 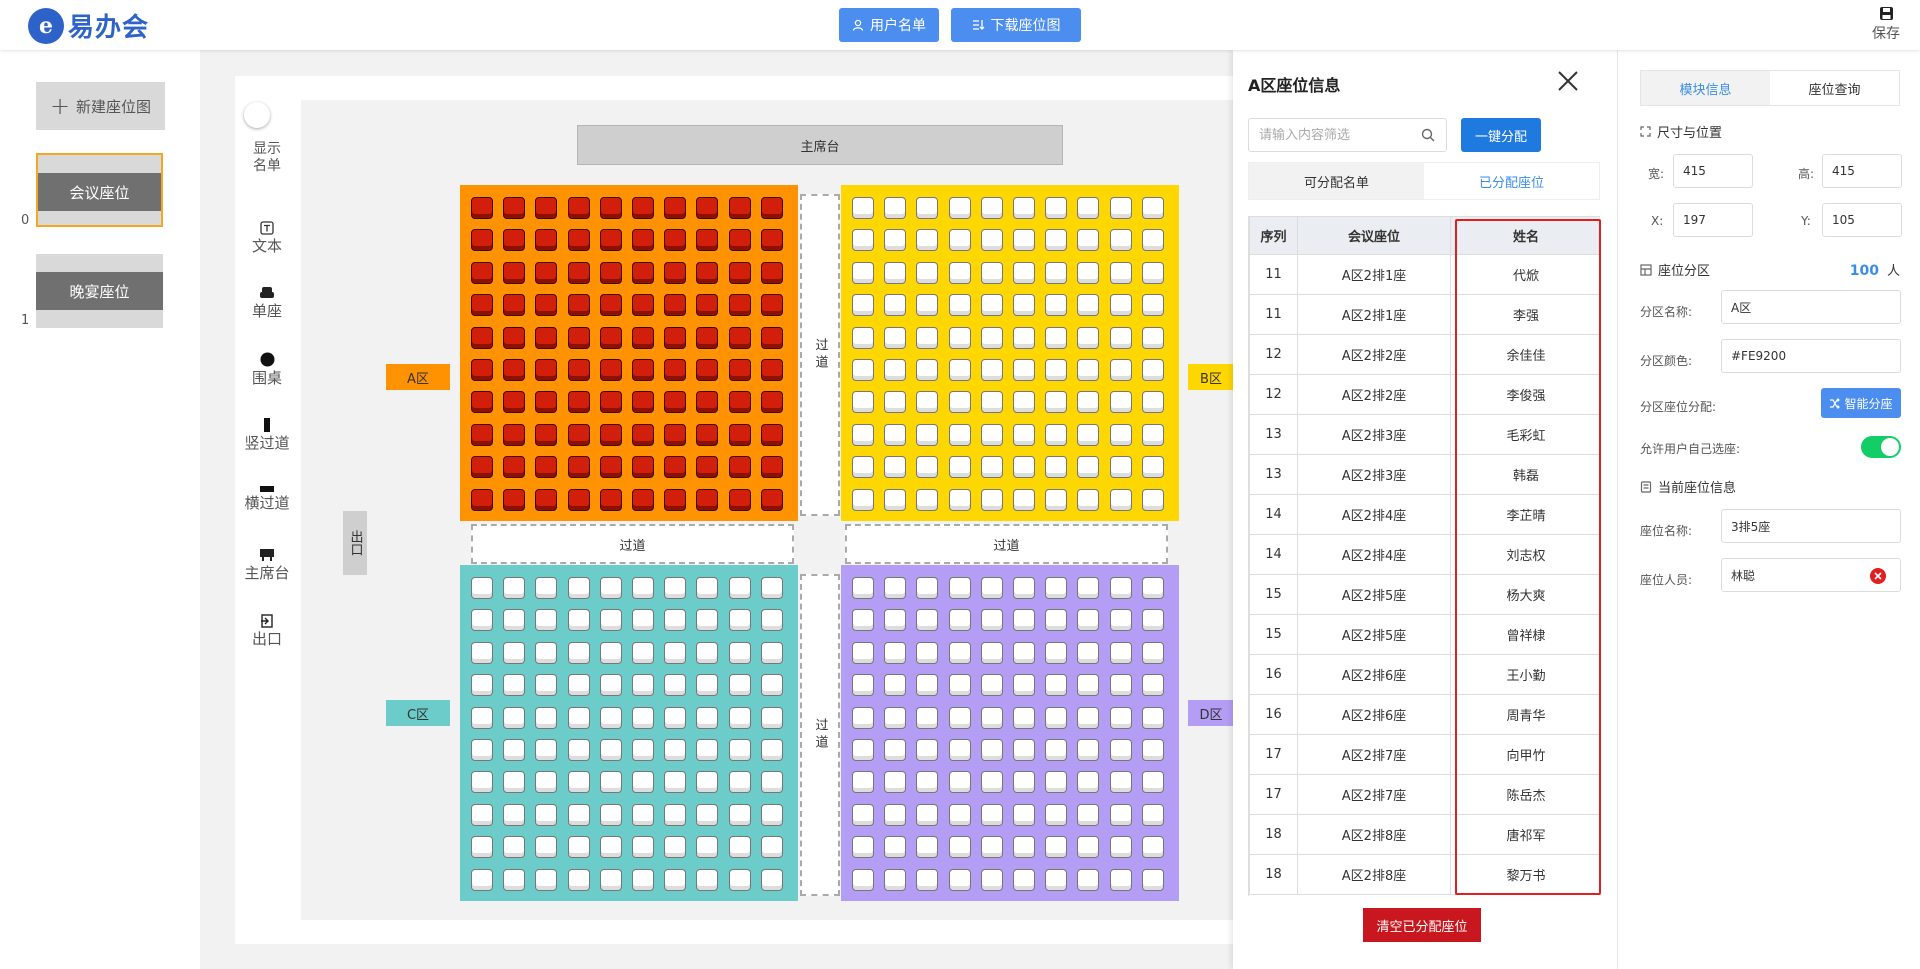 I want to click on height-input: 415, so click(x=1862, y=171).